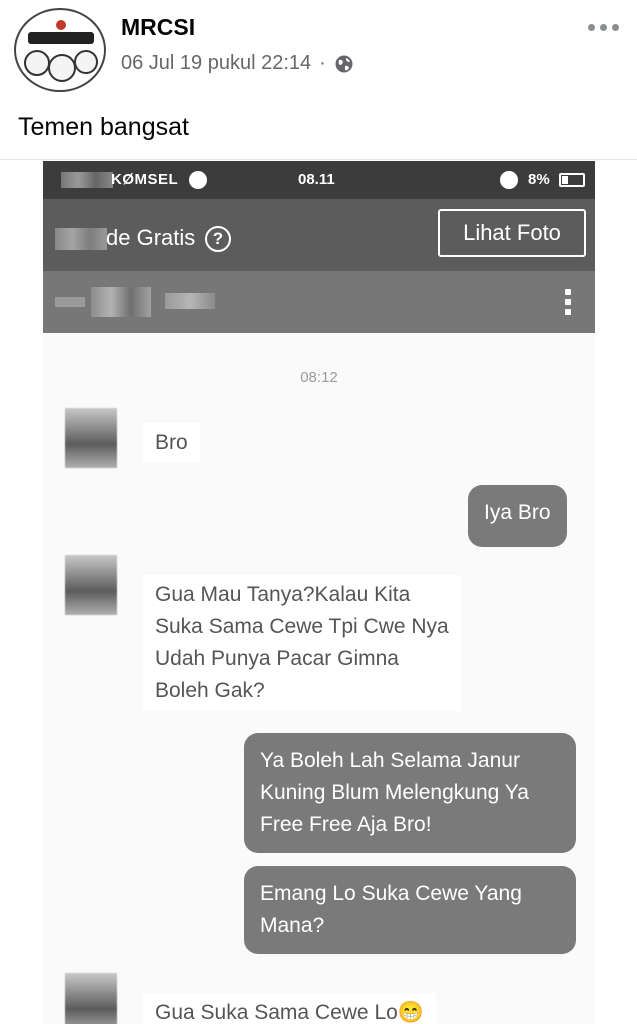 The width and height of the screenshot is (637, 1024). What do you see at coordinates (81, 239) in the screenshot?
I see `title-blur` at bounding box center [81, 239].